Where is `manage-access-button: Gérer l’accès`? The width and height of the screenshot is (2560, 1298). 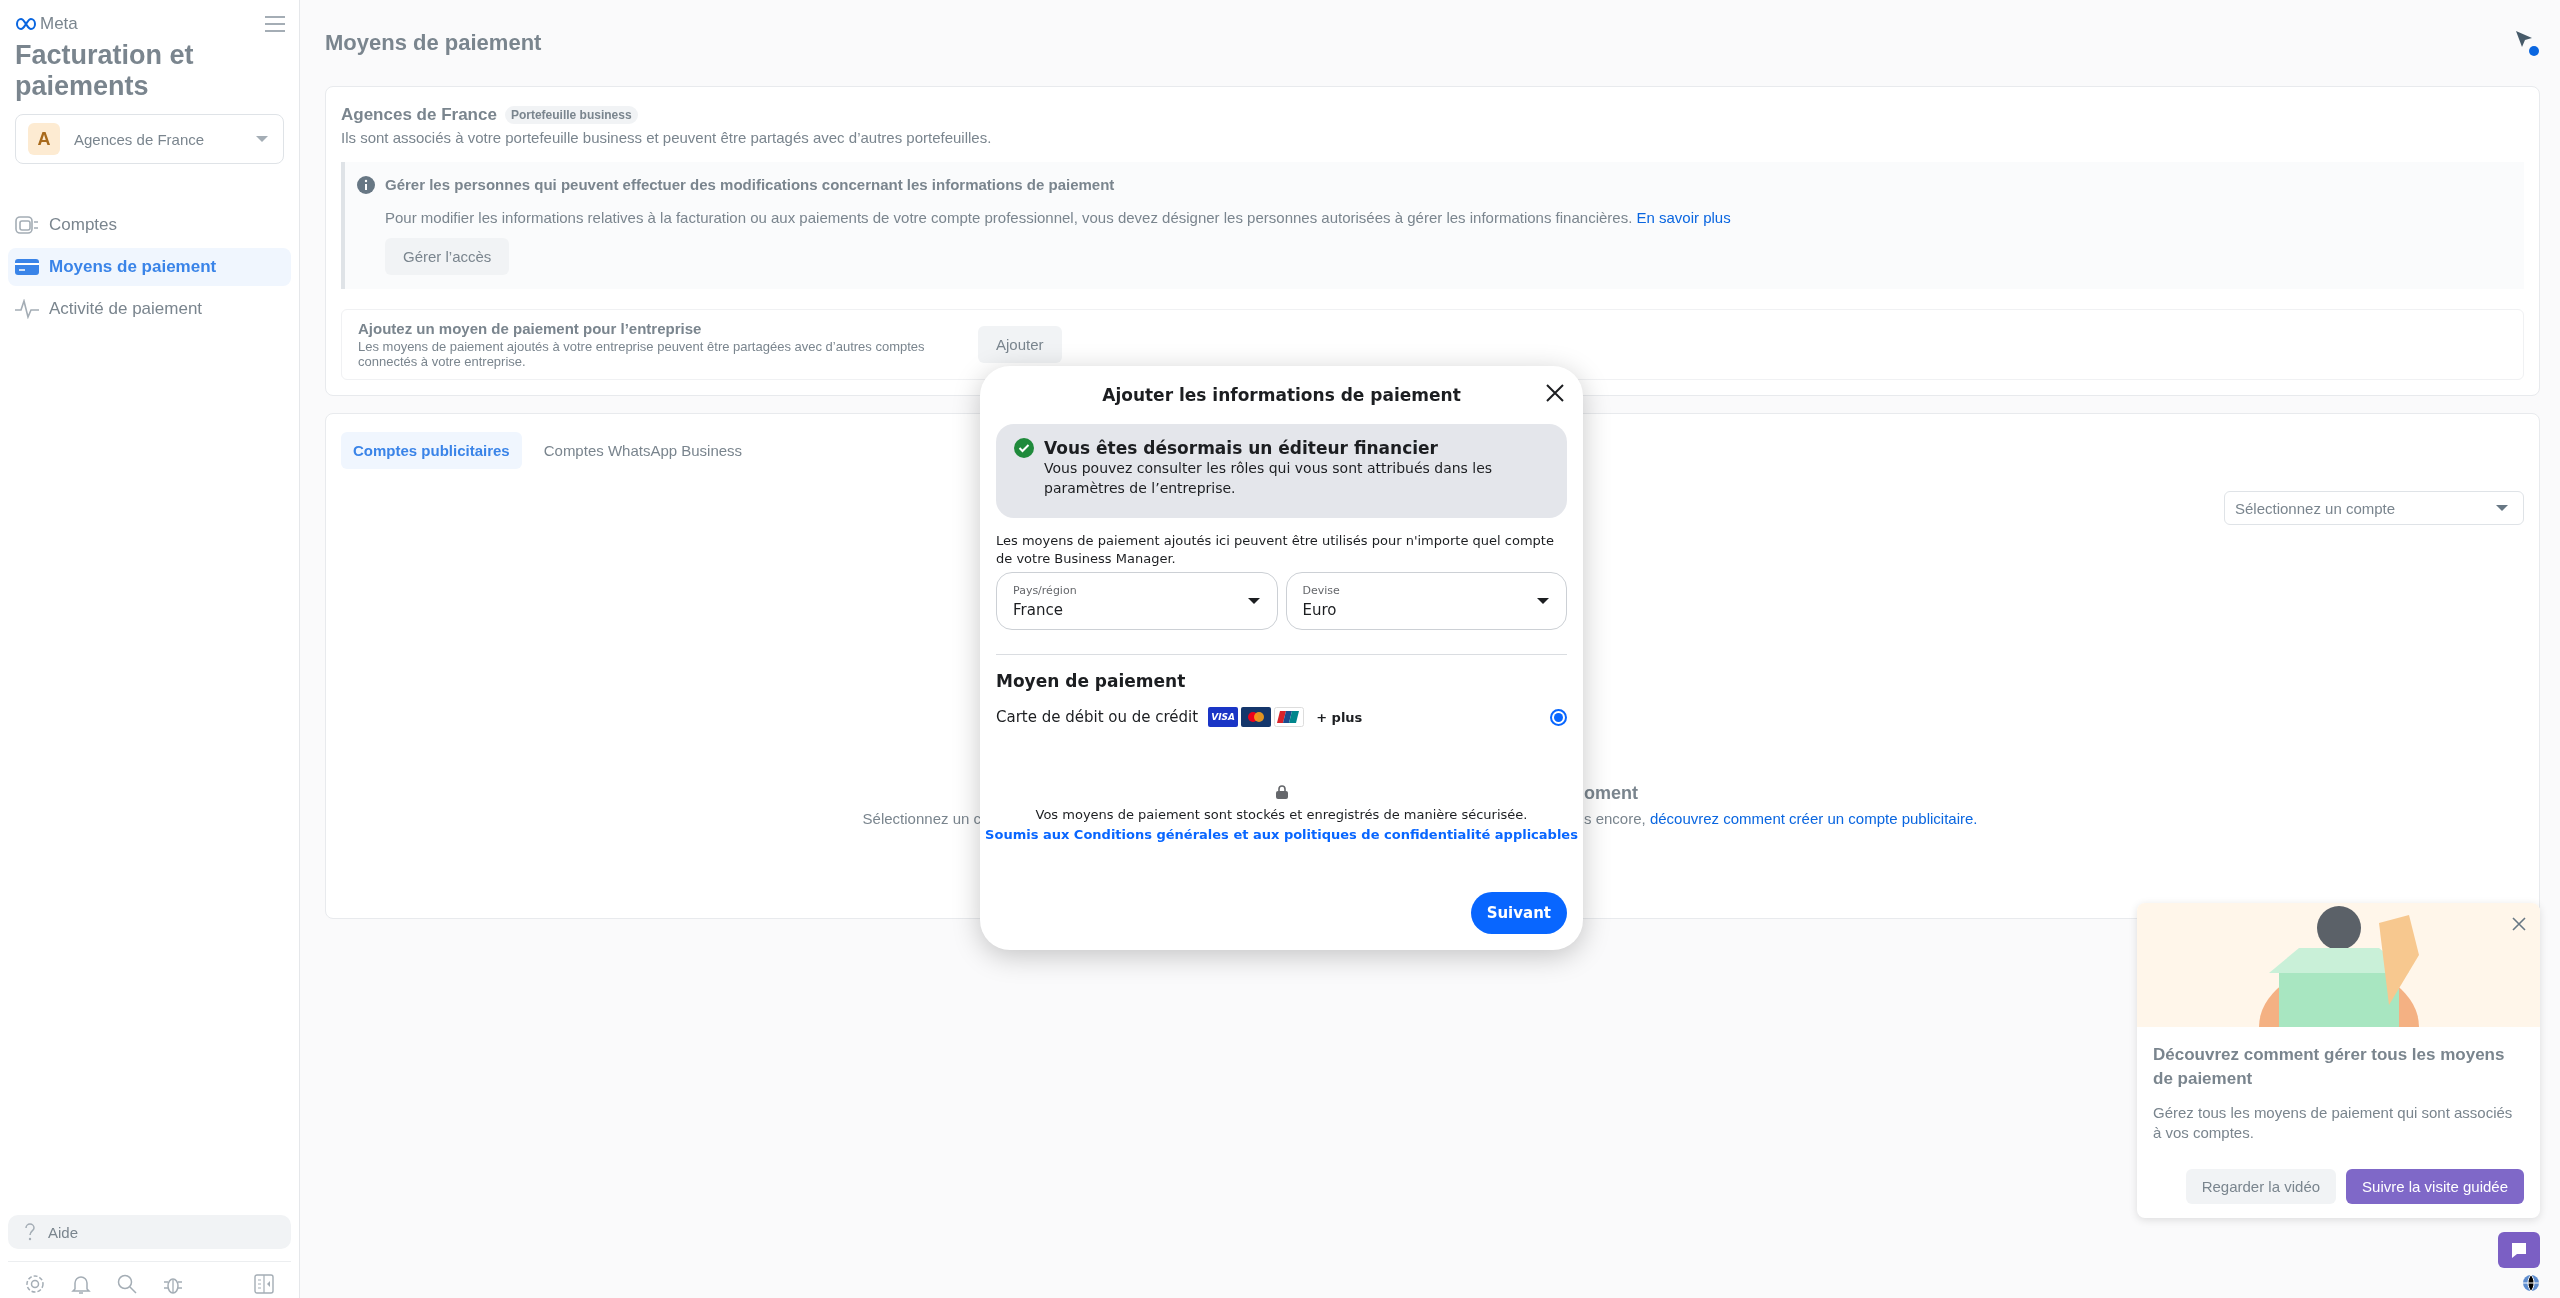
manage-access-button: Gérer l’accès is located at coordinates (447, 256).